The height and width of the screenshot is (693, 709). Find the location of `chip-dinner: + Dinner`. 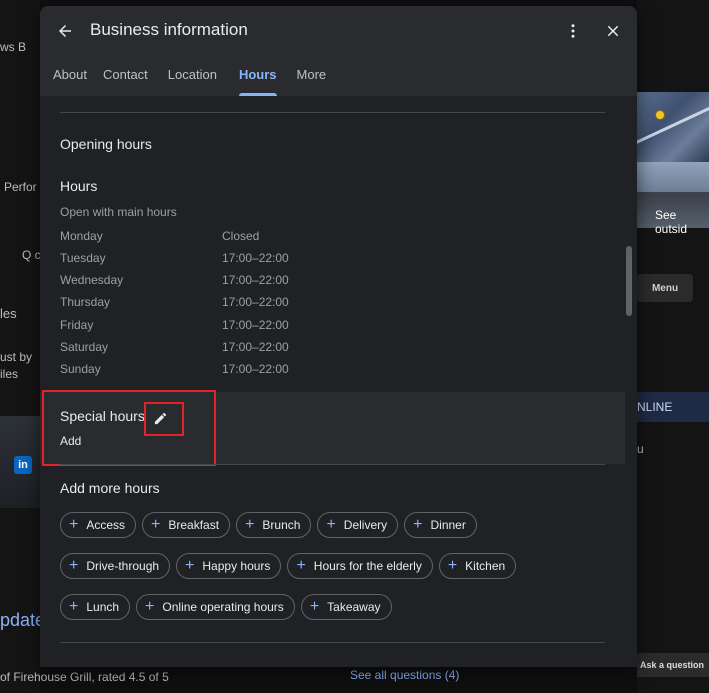

chip-dinner: + Dinner is located at coordinates (440, 525).